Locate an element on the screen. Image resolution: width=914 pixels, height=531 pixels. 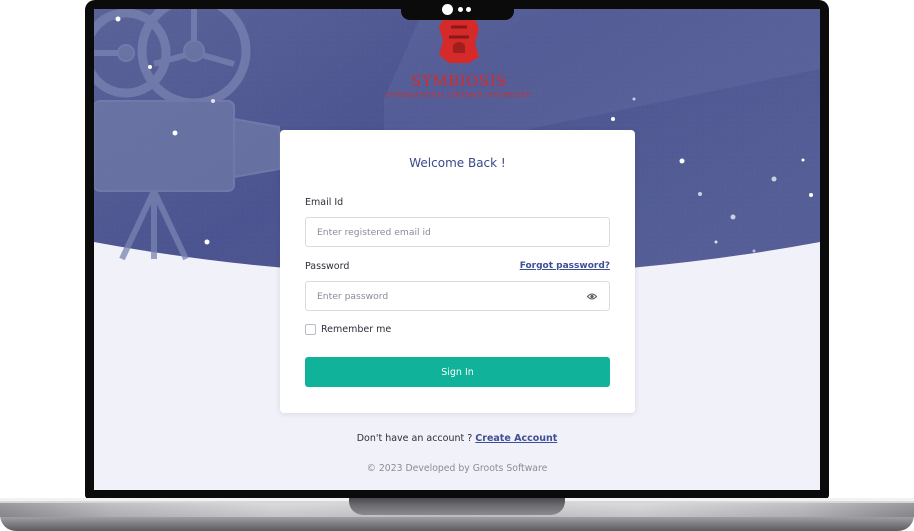
email-field-wrapper is located at coordinates (457, 232).